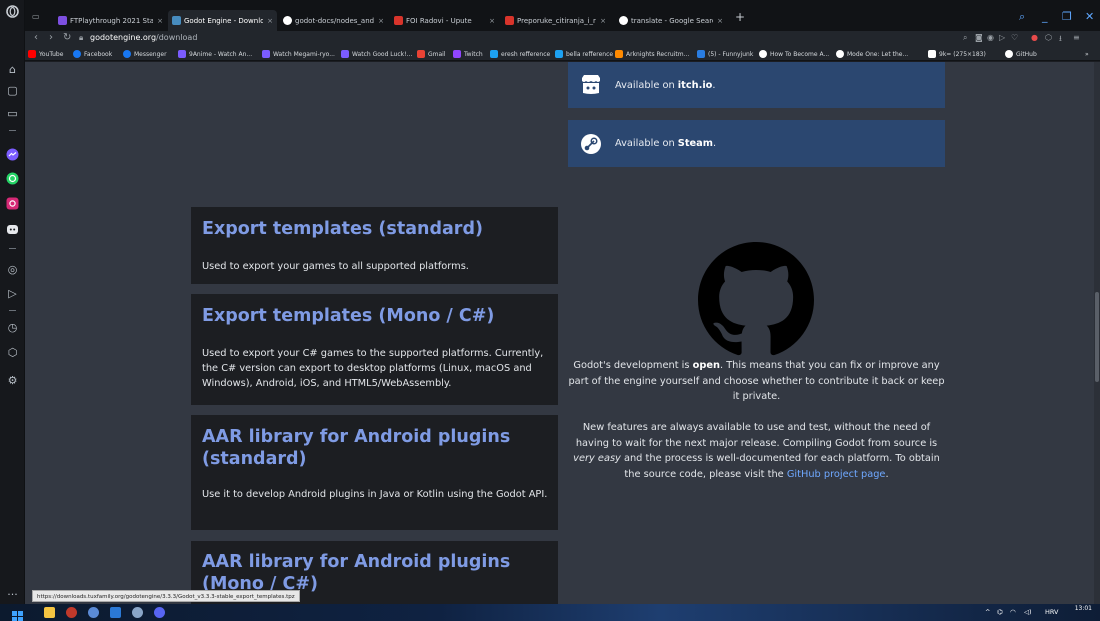 The height and width of the screenshot is (621, 1100). What do you see at coordinates (12, 203) in the screenshot?
I see `instagram-icon` at bounding box center [12, 203].